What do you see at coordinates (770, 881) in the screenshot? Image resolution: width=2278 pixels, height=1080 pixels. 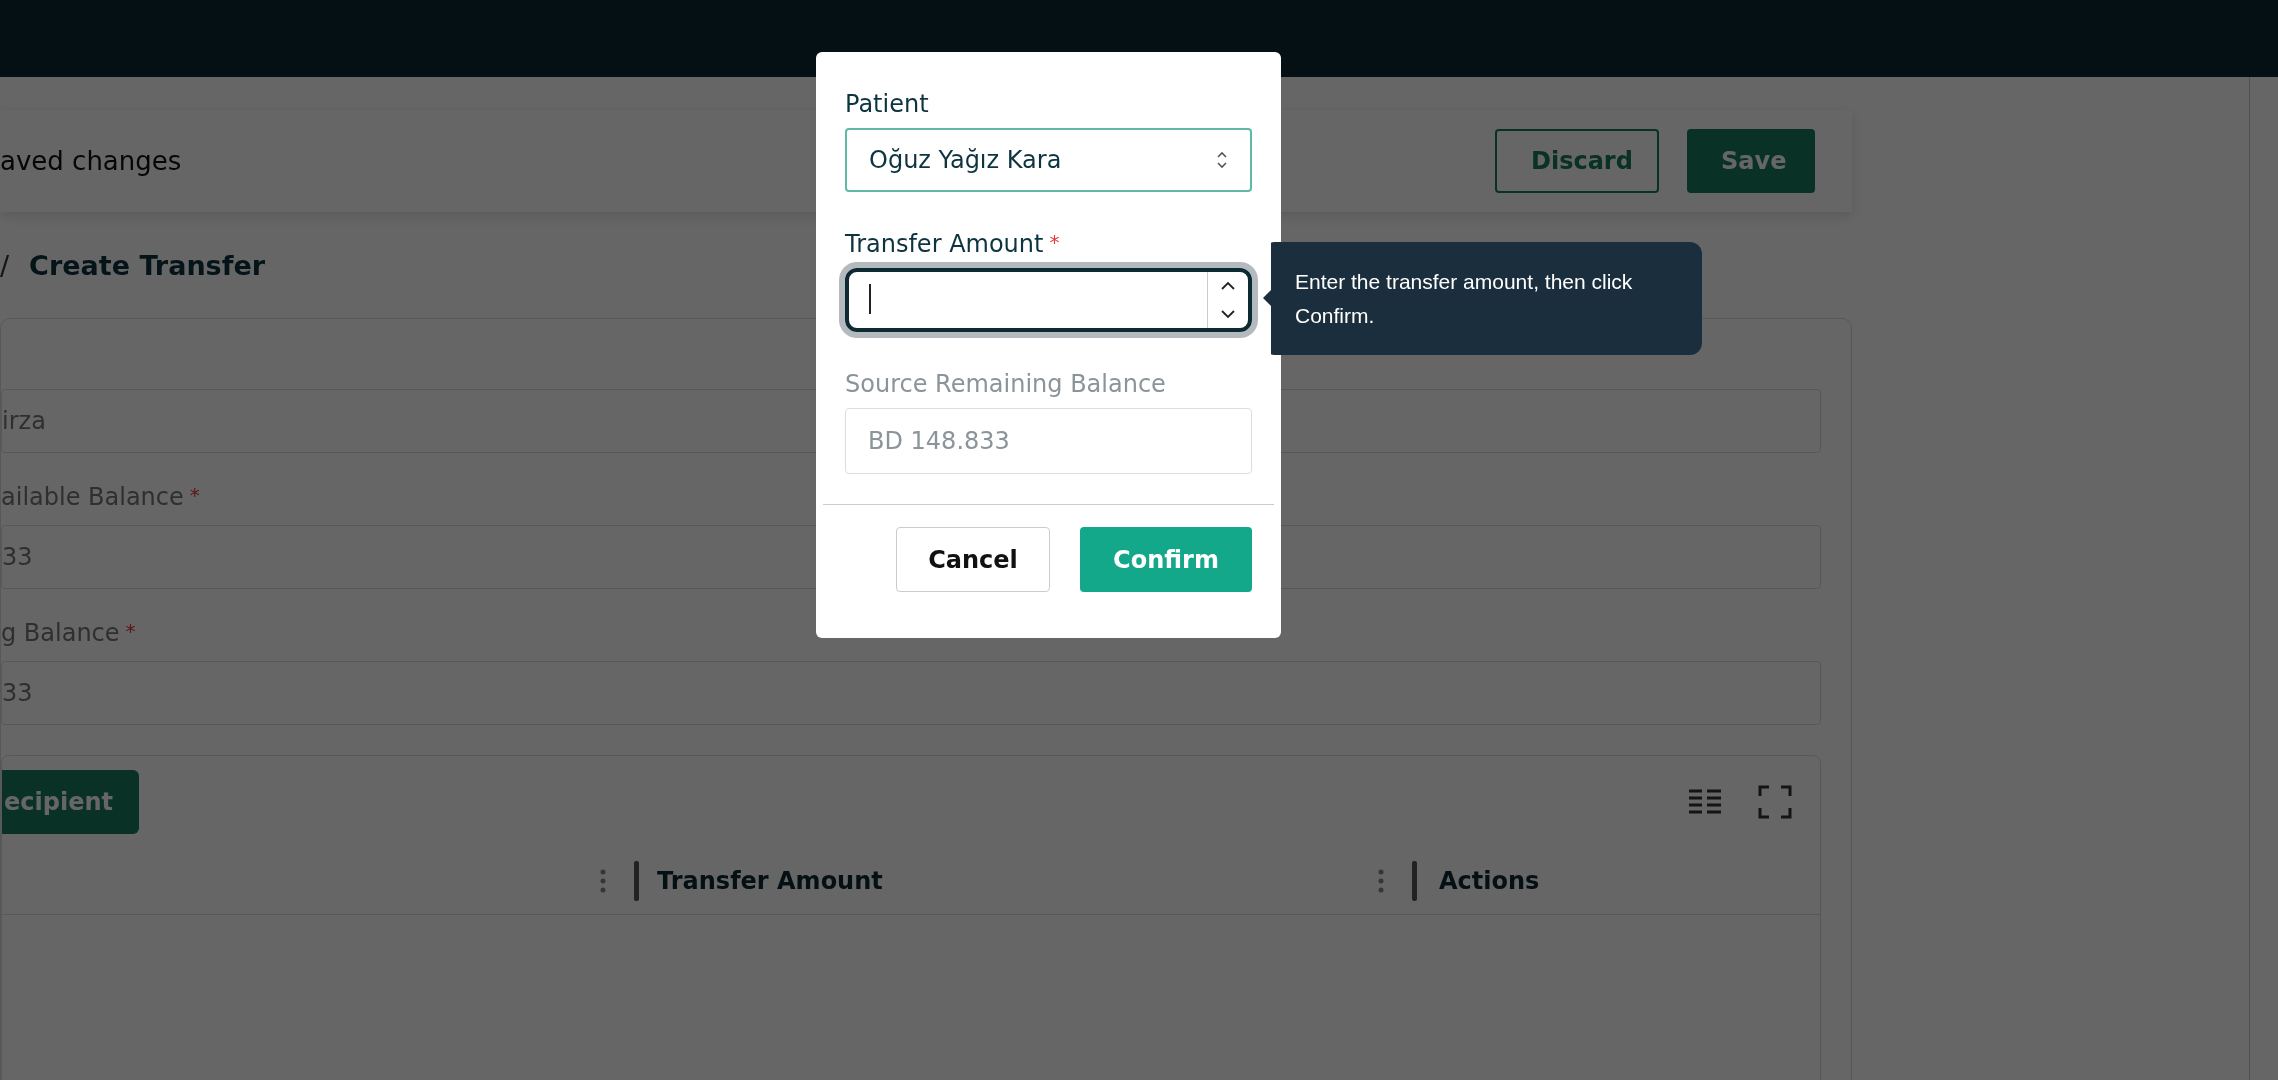 I see `column-header: Transfer Amount` at bounding box center [770, 881].